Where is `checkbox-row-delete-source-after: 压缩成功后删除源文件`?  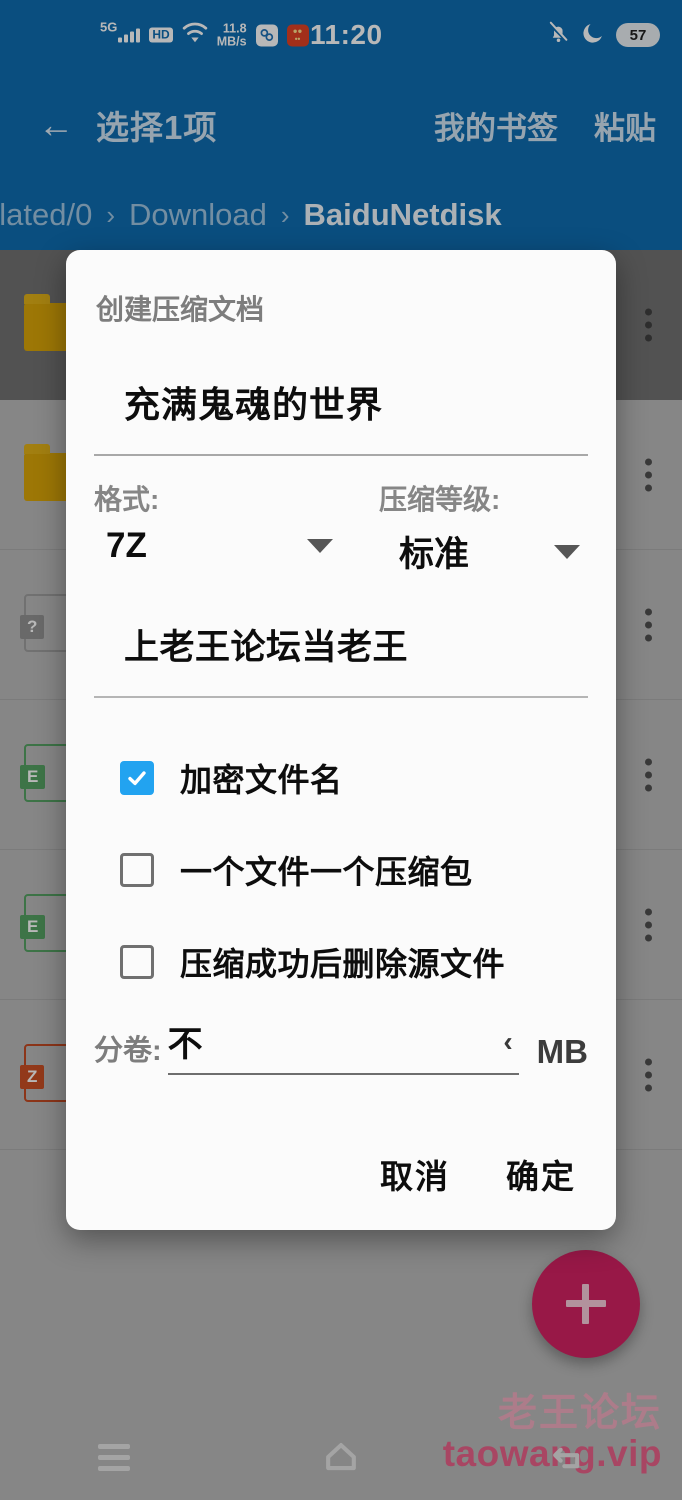
checkbox-row-delete-source-after: 压缩成功后删除源文件 is located at coordinates (354, 962).